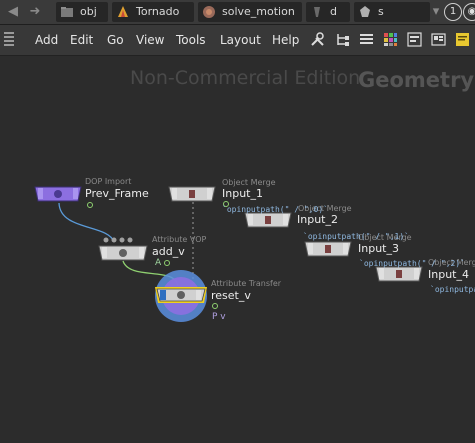 Image resolution: width=475 pixels, height=443 pixels. Describe the element at coordinates (150, 40) in the screenshot. I see `menu-view: View` at that location.